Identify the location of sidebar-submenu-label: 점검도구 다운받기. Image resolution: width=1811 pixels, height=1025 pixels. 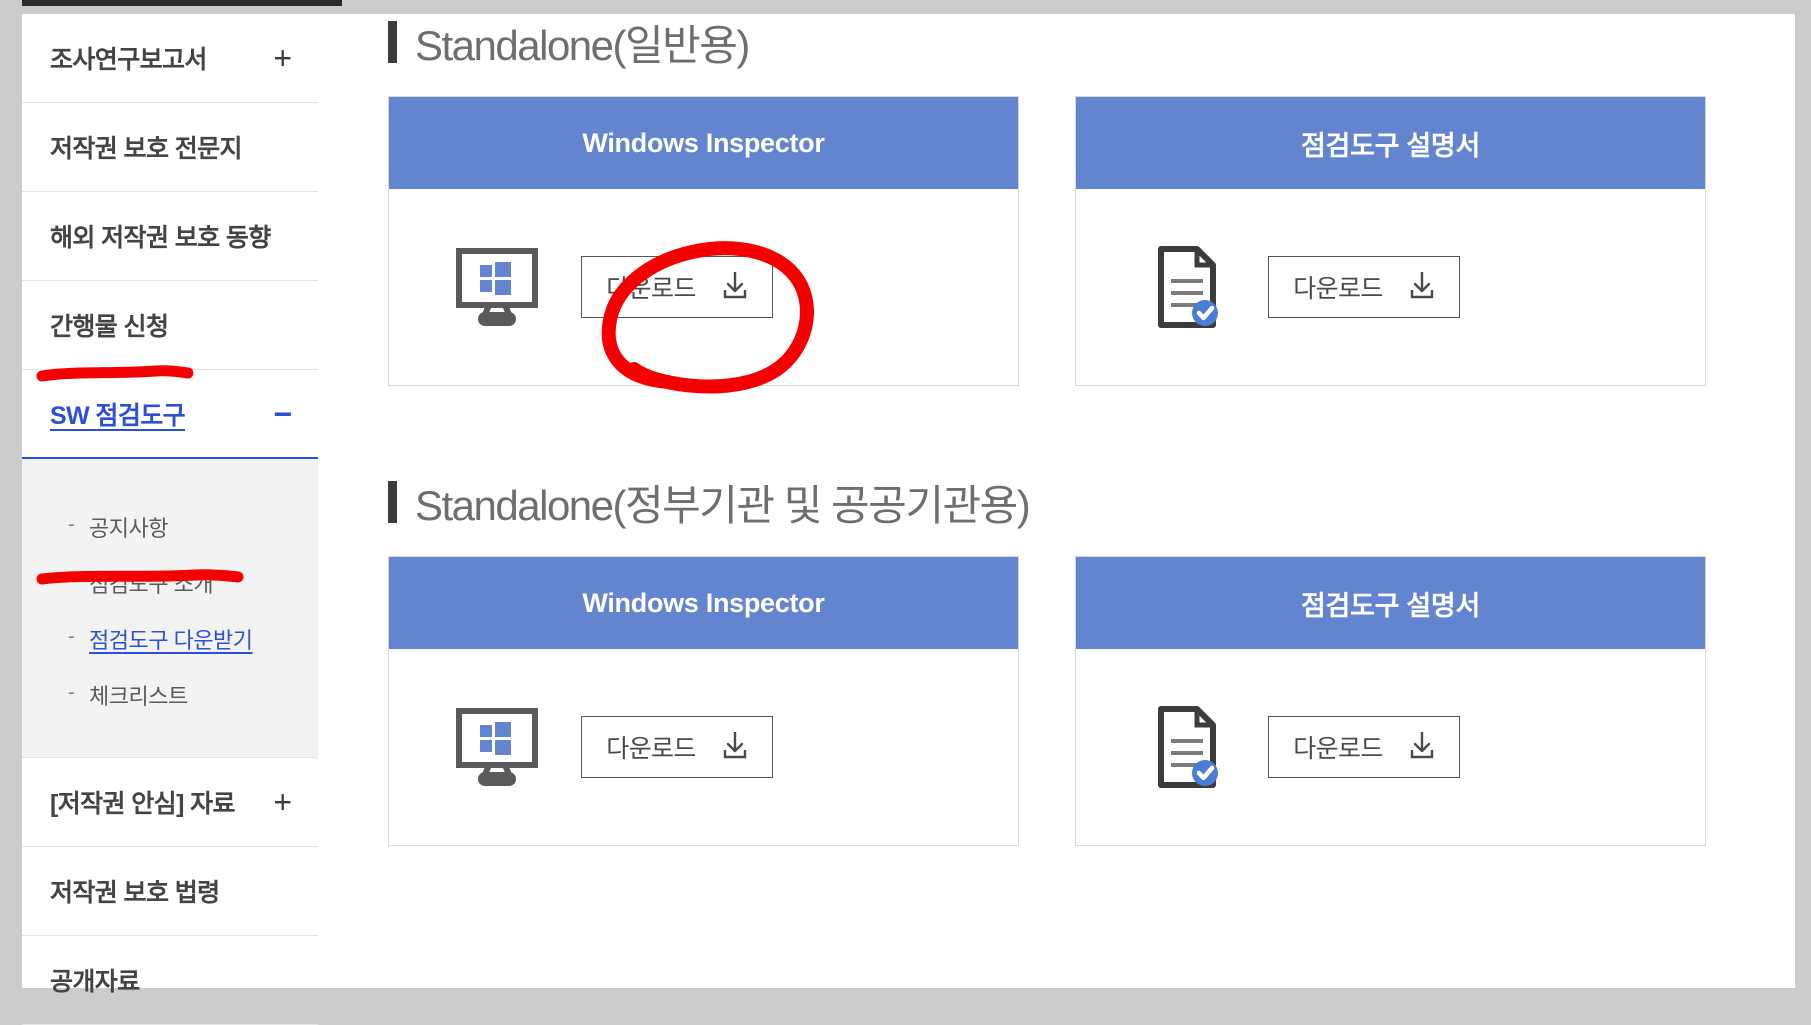
(171, 640).